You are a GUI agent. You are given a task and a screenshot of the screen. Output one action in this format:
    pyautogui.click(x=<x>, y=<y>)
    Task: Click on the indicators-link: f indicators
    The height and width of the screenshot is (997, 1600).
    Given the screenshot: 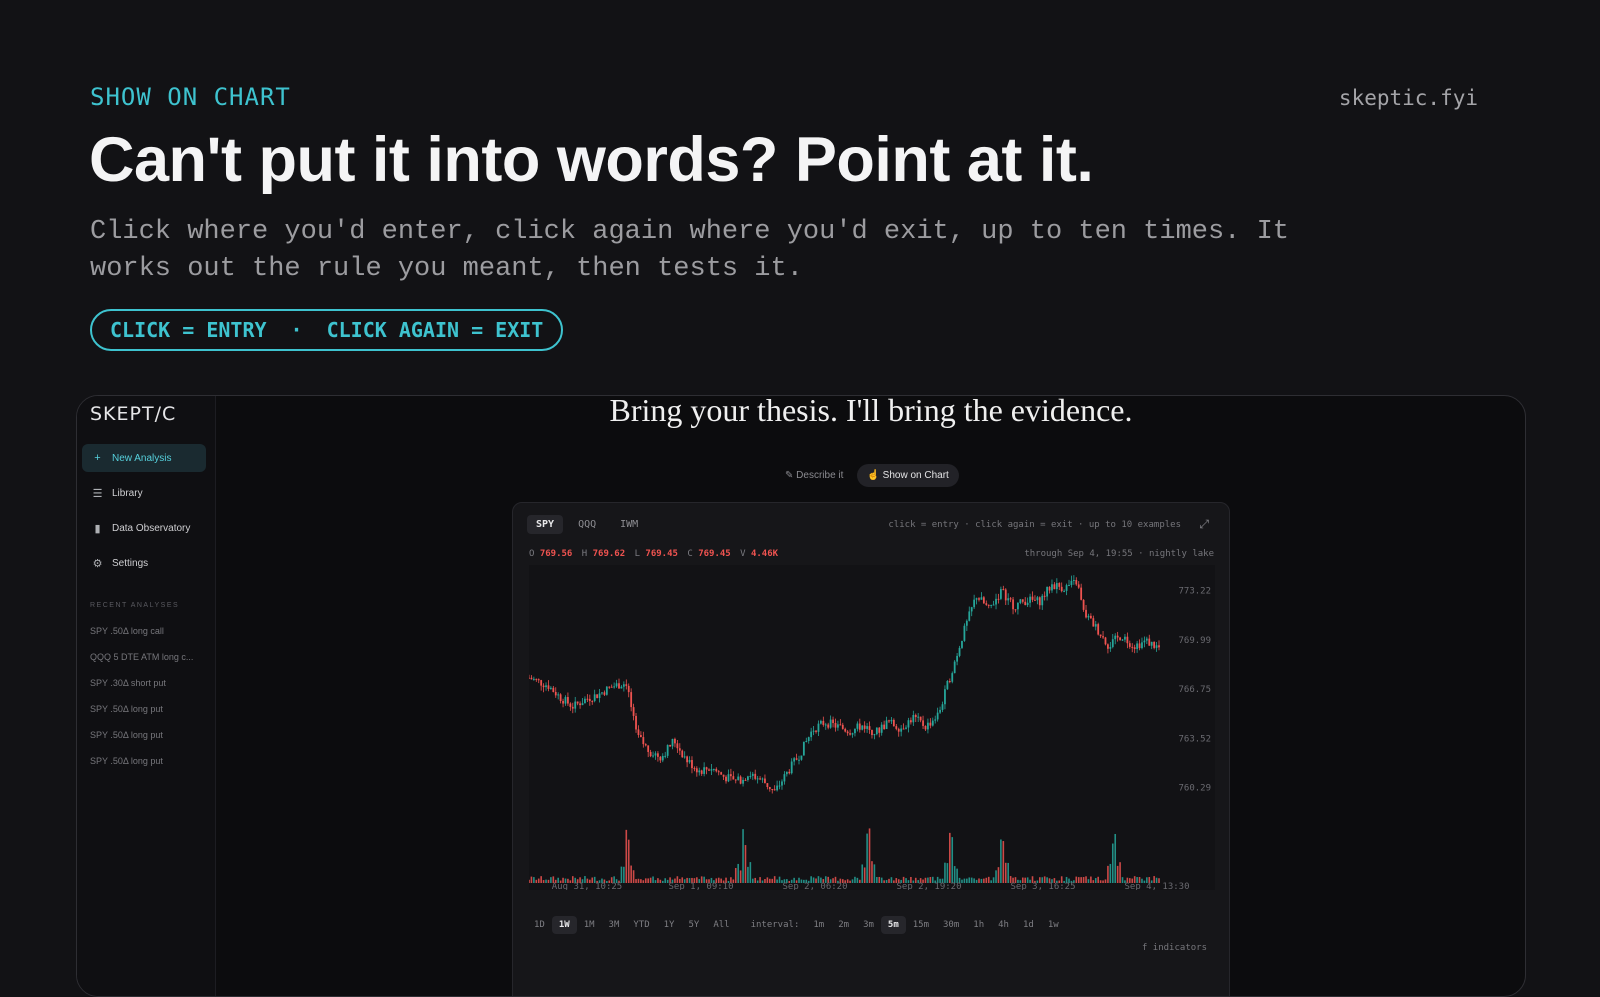 What is the action you would take?
    pyautogui.click(x=1174, y=948)
    